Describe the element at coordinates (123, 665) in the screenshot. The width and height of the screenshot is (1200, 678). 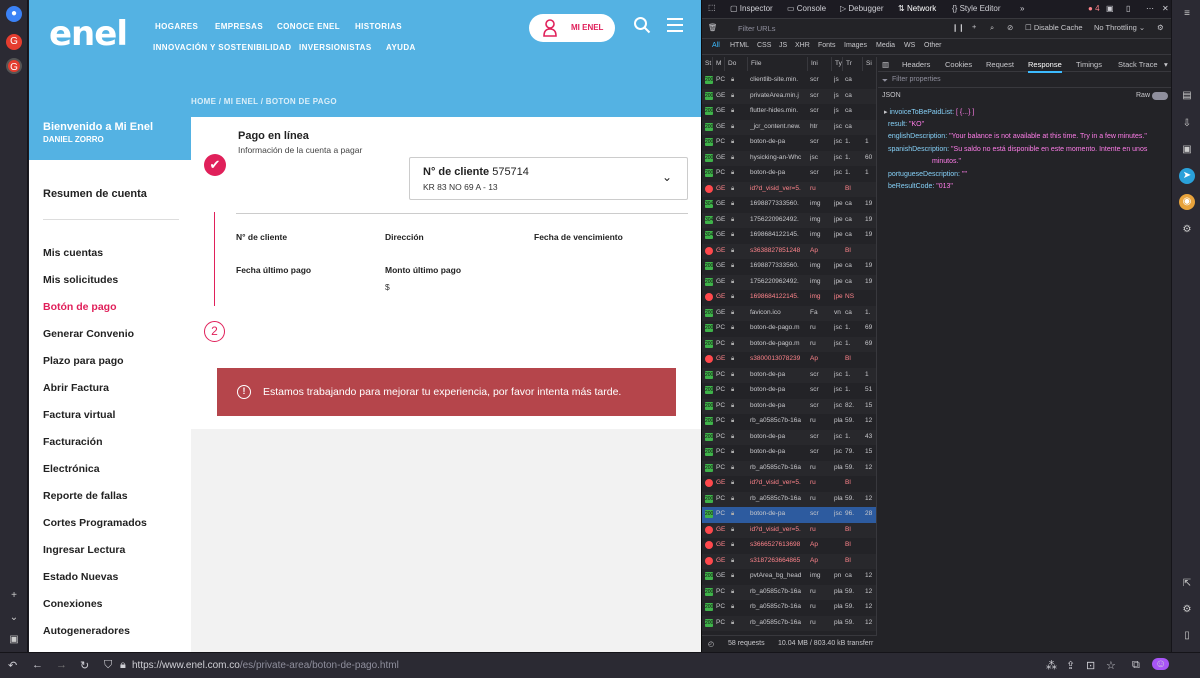
I see `lock-icon: 🔒︎` at that location.